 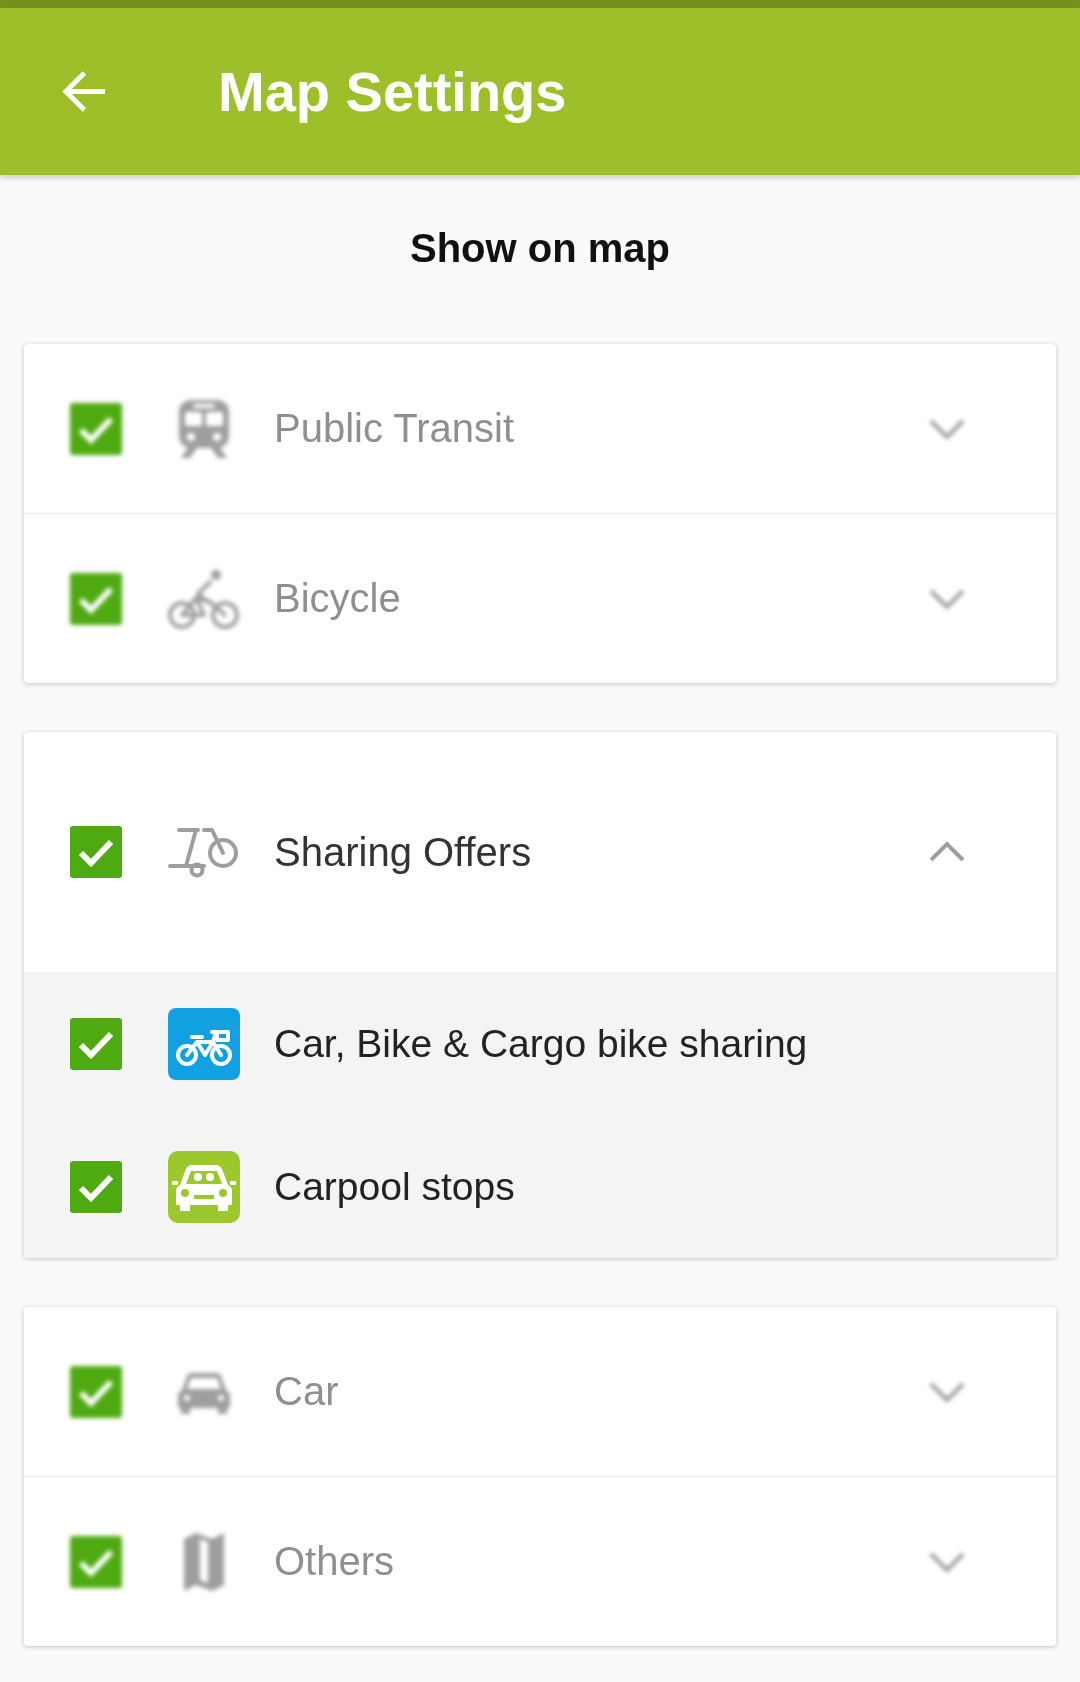 I want to click on app-bar-title: Map Settings, so click(x=392, y=91).